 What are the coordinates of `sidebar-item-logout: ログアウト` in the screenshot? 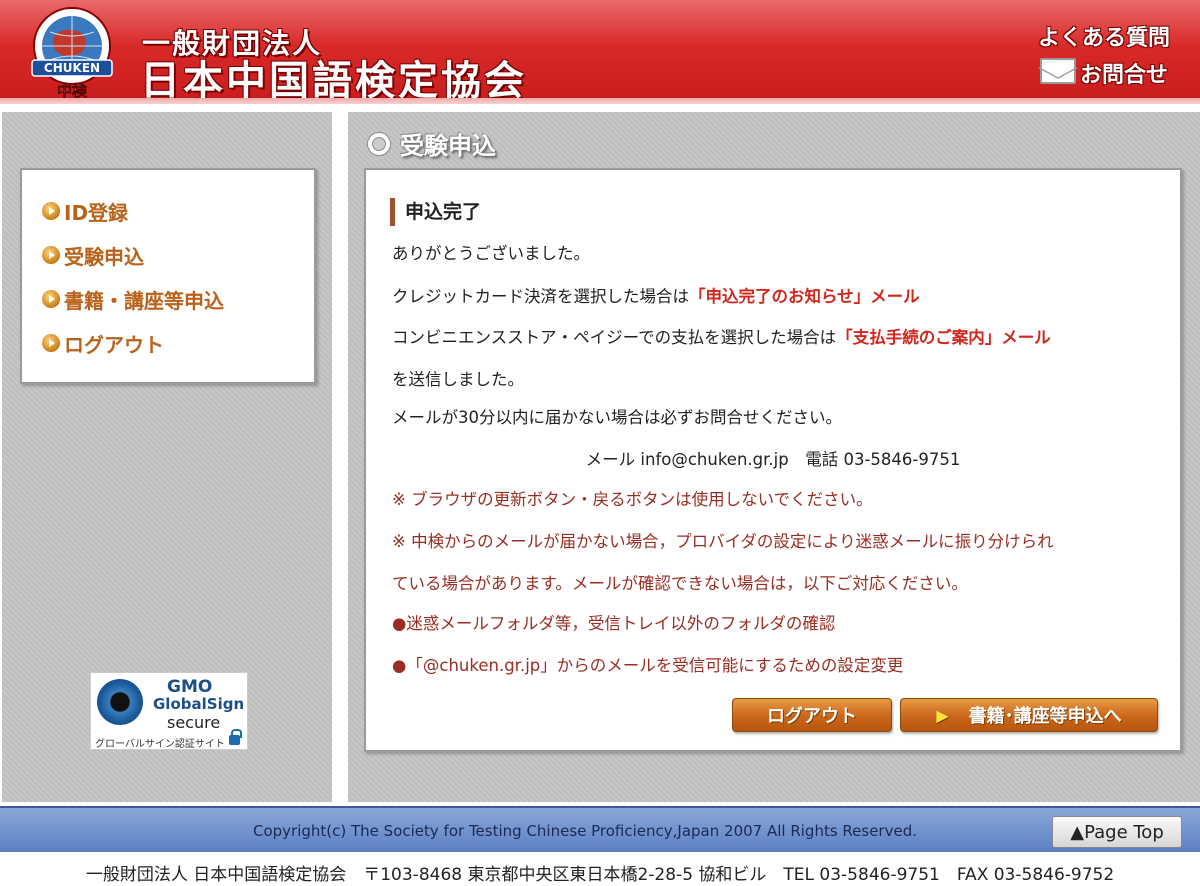 It's located at (103, 343).